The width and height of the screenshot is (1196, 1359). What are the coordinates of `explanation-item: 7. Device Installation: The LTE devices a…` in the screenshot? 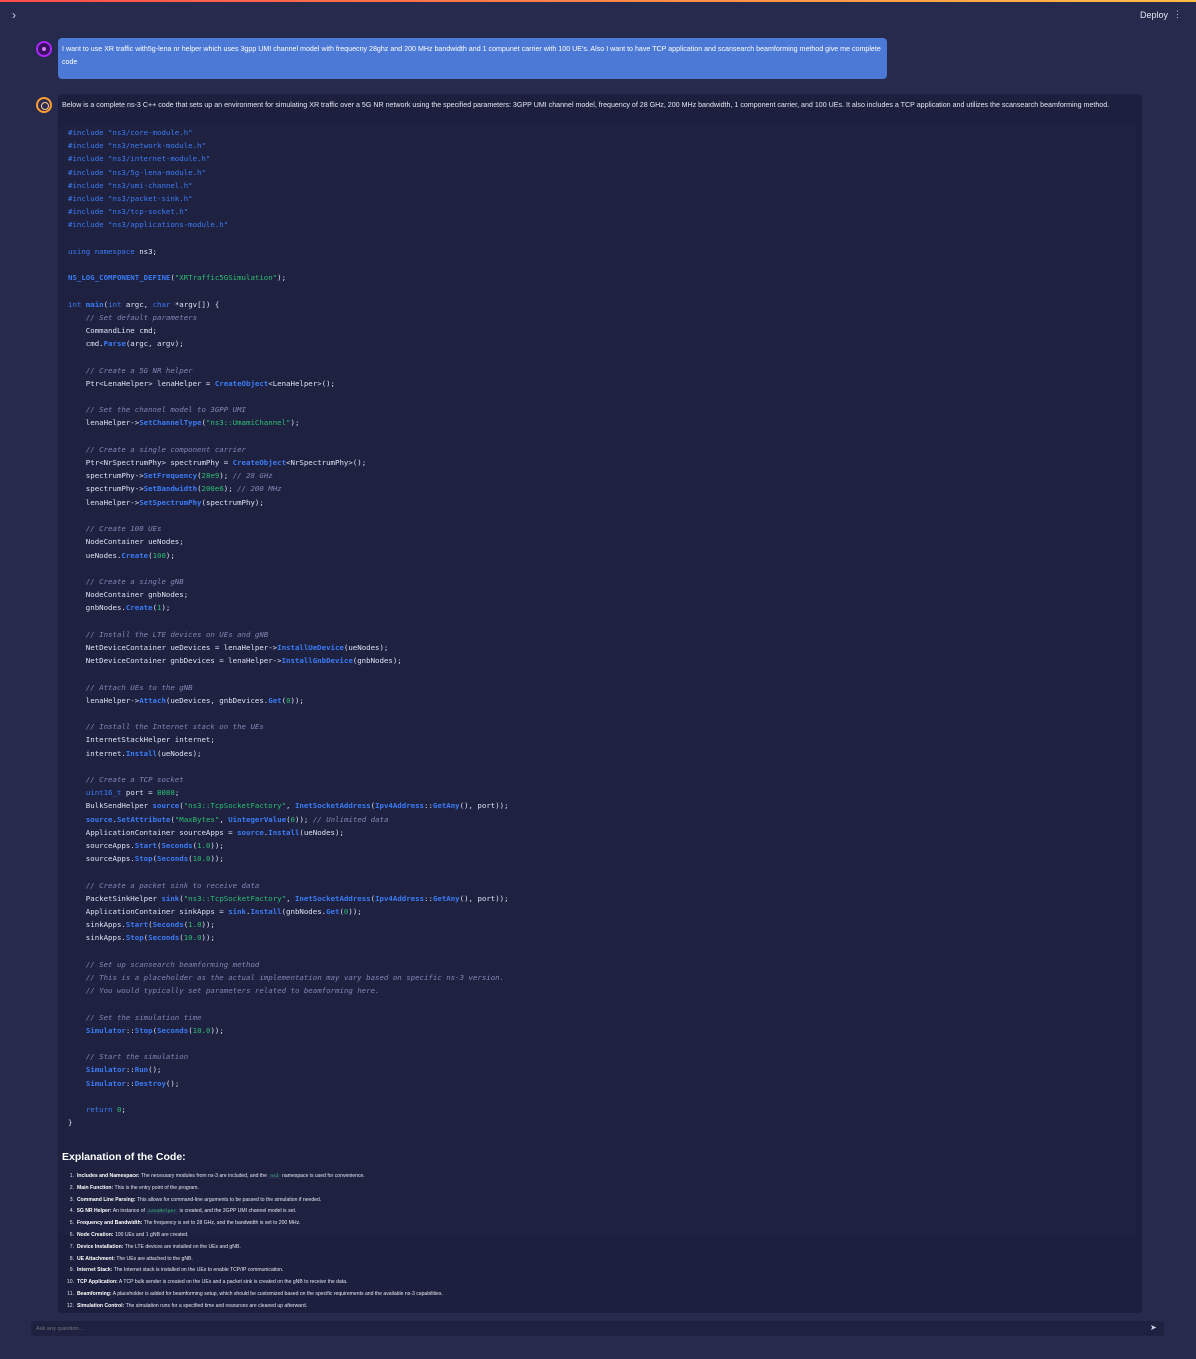 It's located at (252, 1248).